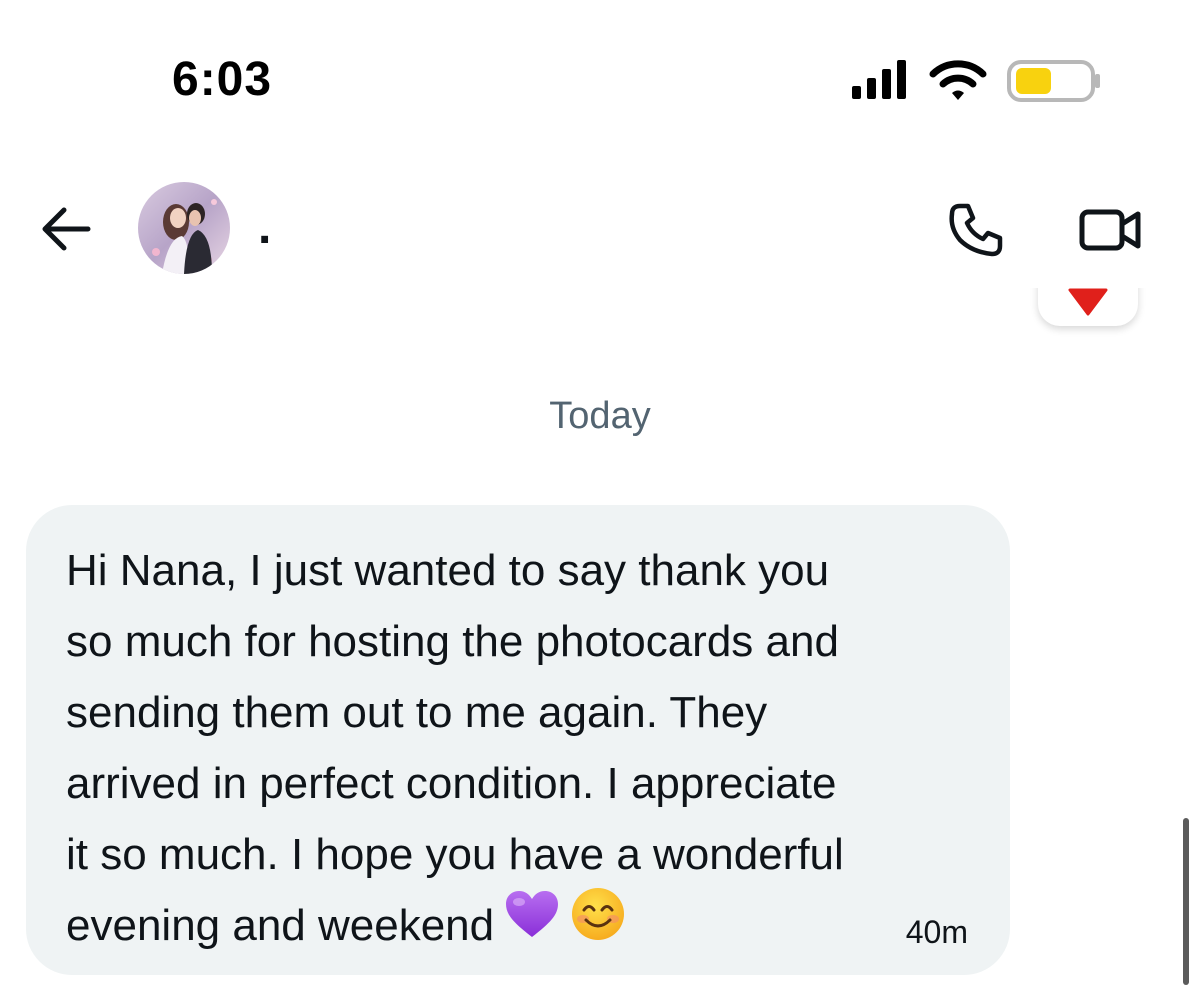 This screenshot has height=985, width=1200. What do you see at coordinates (264, 227) in the screenshot?
I see `contact-name: .` at bounding box center [264, 227].